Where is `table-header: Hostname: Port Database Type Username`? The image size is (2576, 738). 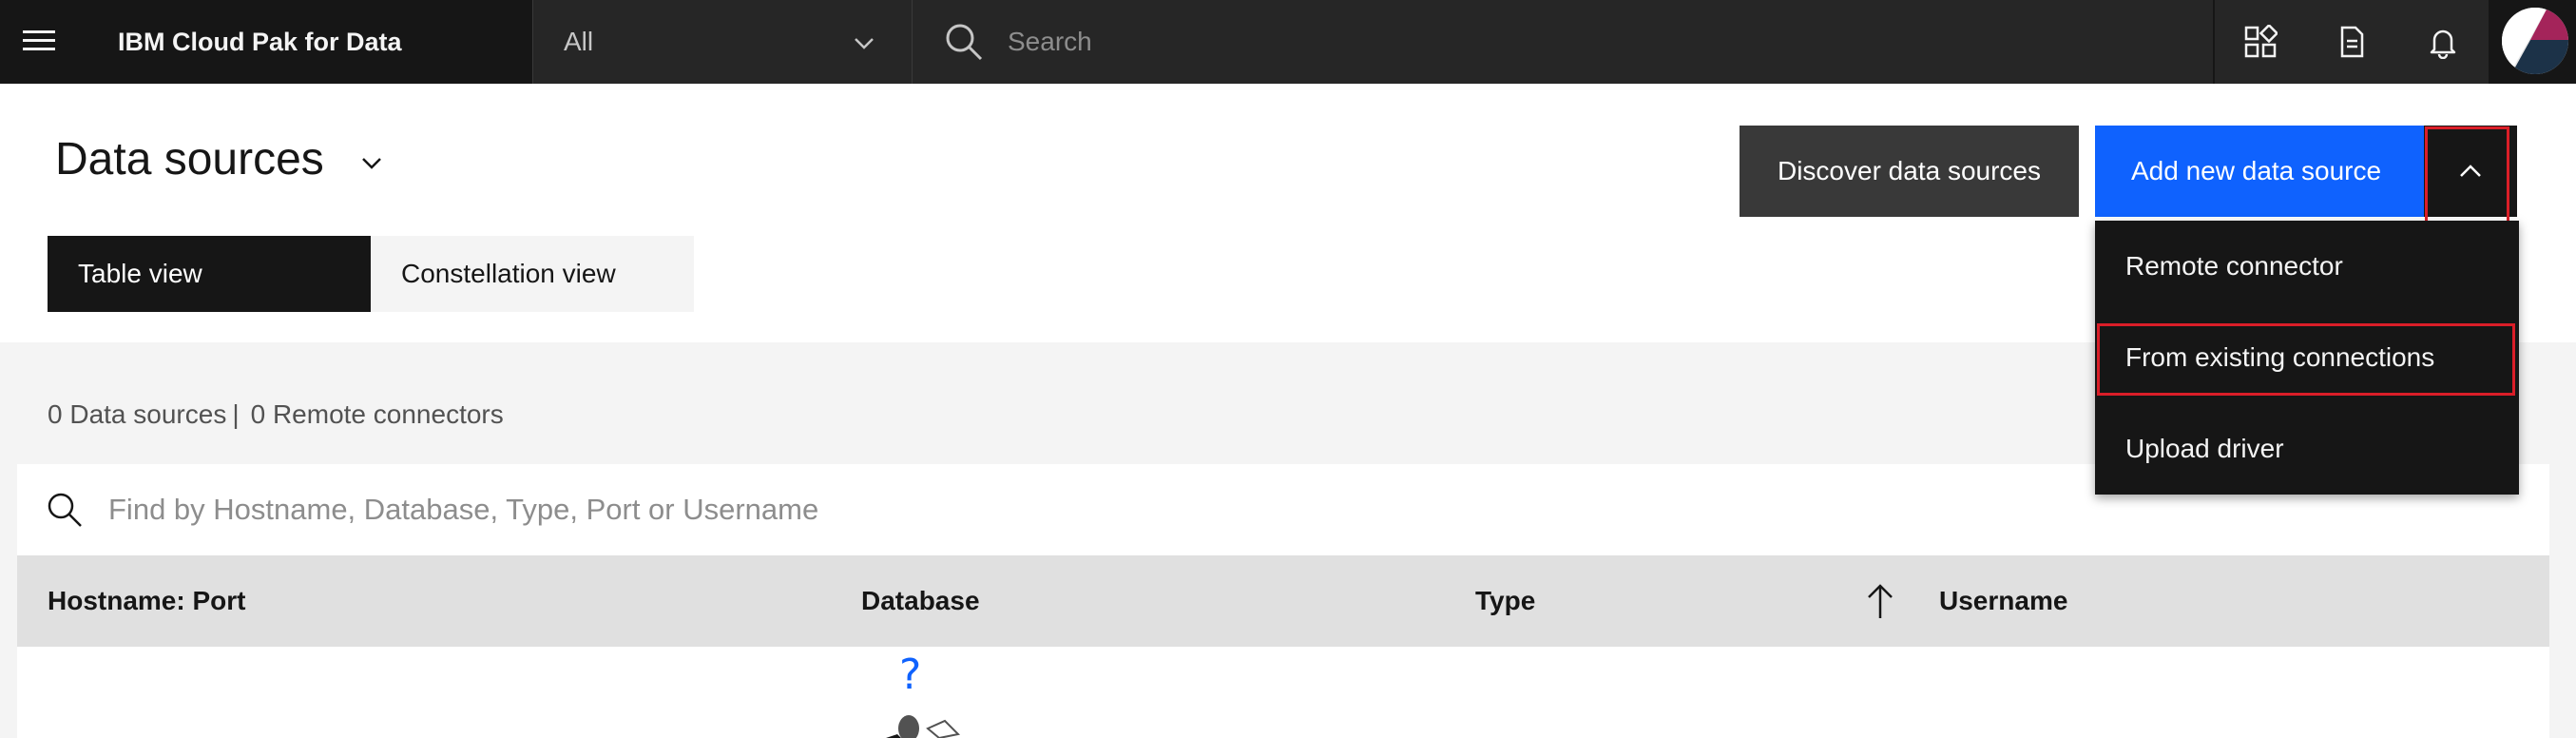 table-header: Hostname: Port Database Type Username is located at coordinates (1283, 601).